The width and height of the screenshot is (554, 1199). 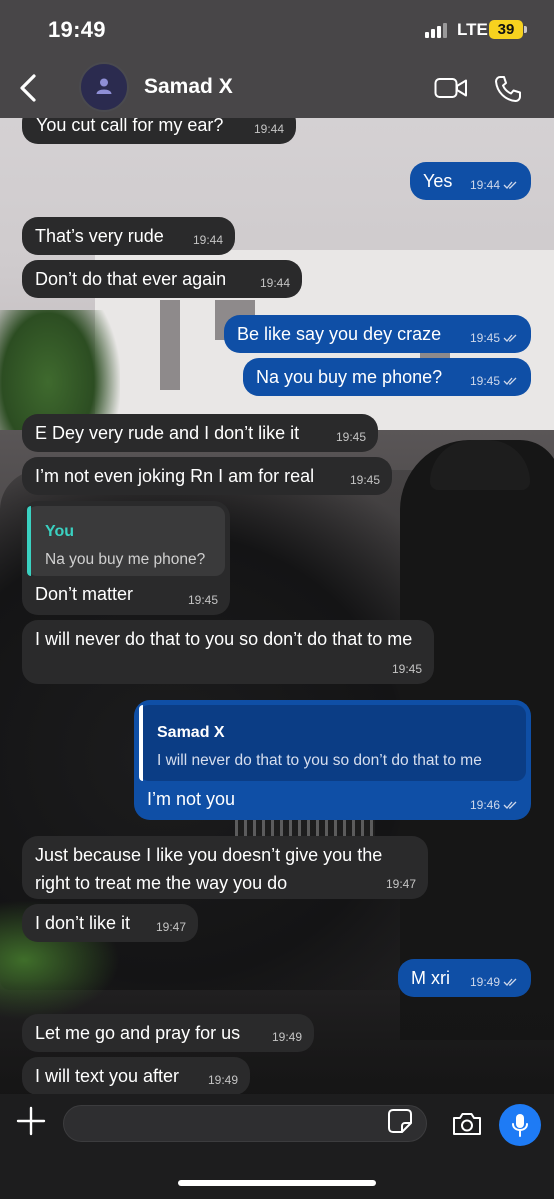 I want to click on reply-quote-text: Na you buy me phone?, so click(x=125, y=559).